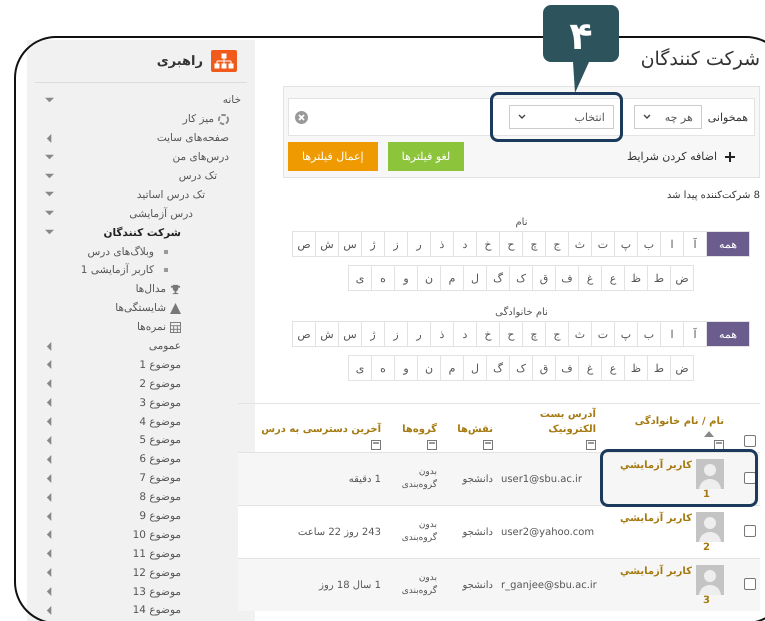 The width and height of the screenshot is (765, 621). Describe the element at coordinates (469, 429) in the screenshot. I see `column-header: نقش‌ها` at that location.